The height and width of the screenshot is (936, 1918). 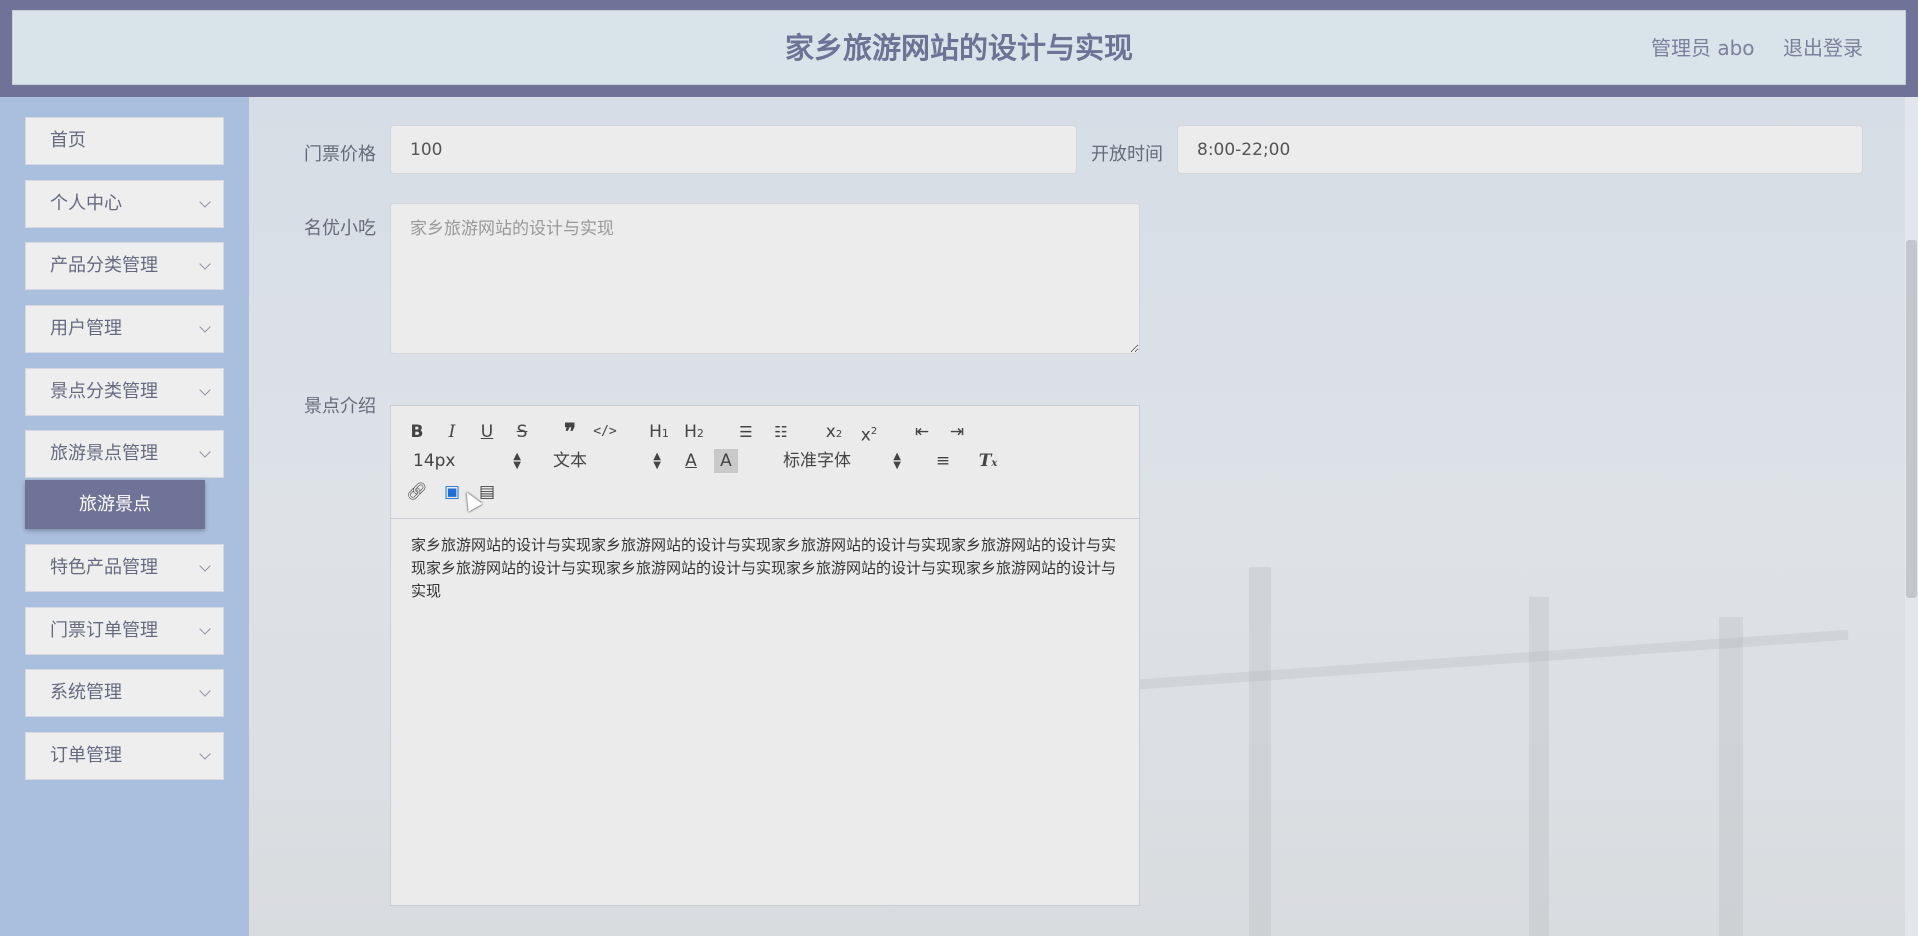 I want to click on sidebar-item-label: 旅游景点管理, so click(x=104, y=453).